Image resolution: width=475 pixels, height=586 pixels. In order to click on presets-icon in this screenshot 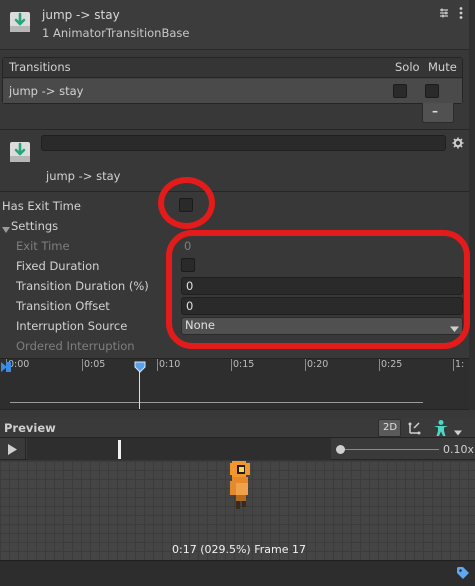, I will do `click(444, 13)`.